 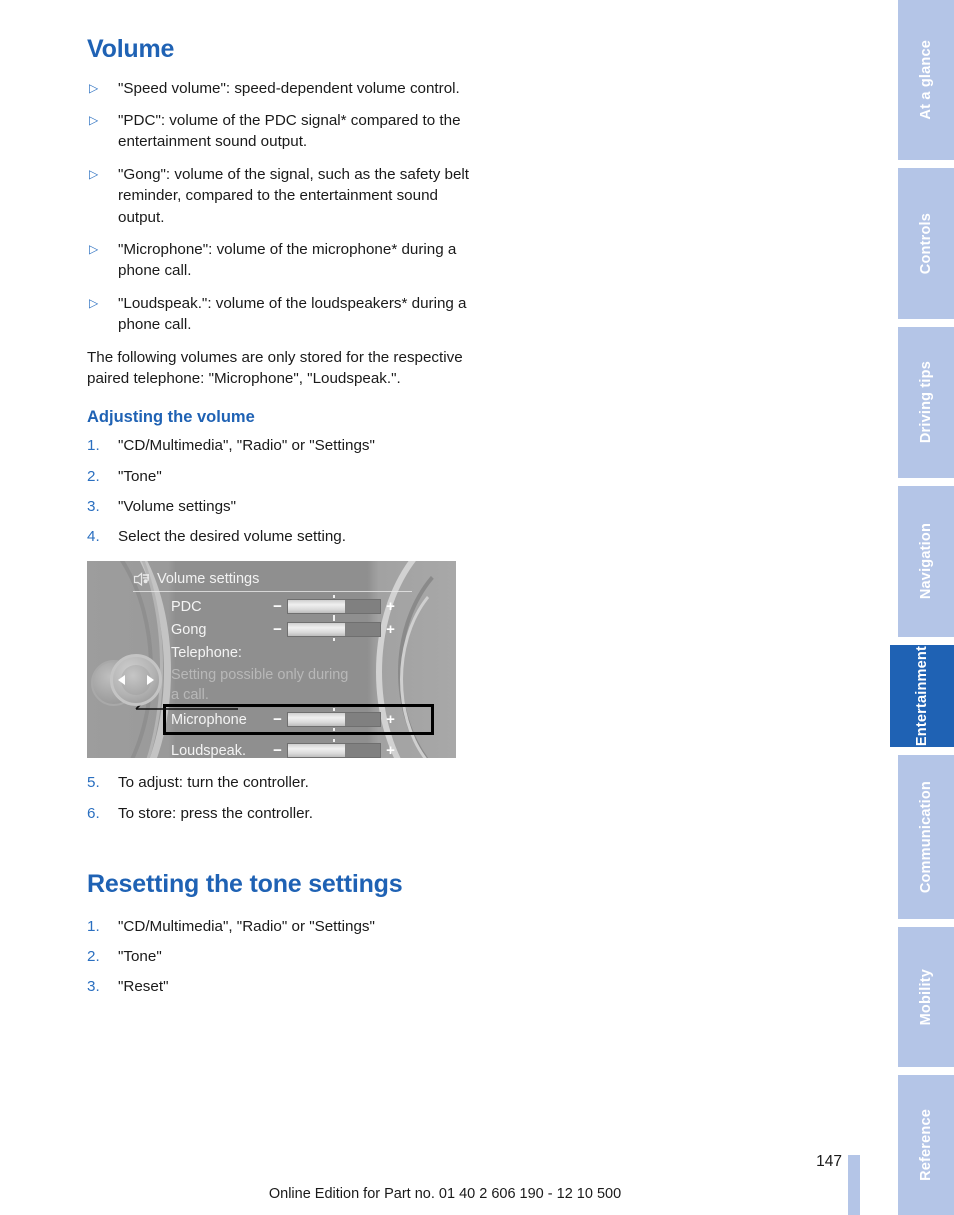 What do you see at coordinates (245, 884) in the screenshot?
I see `resetting-tone-settings-heading: Resetting the tone settings` at bounding box center [245, 884].